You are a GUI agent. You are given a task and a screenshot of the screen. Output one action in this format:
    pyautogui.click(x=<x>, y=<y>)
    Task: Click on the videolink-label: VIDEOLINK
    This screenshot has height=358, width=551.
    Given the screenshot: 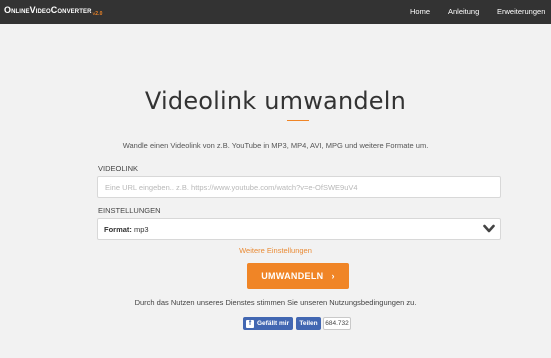 What is the action you would take?
    pyautogui.click(x=118, y=168)
    